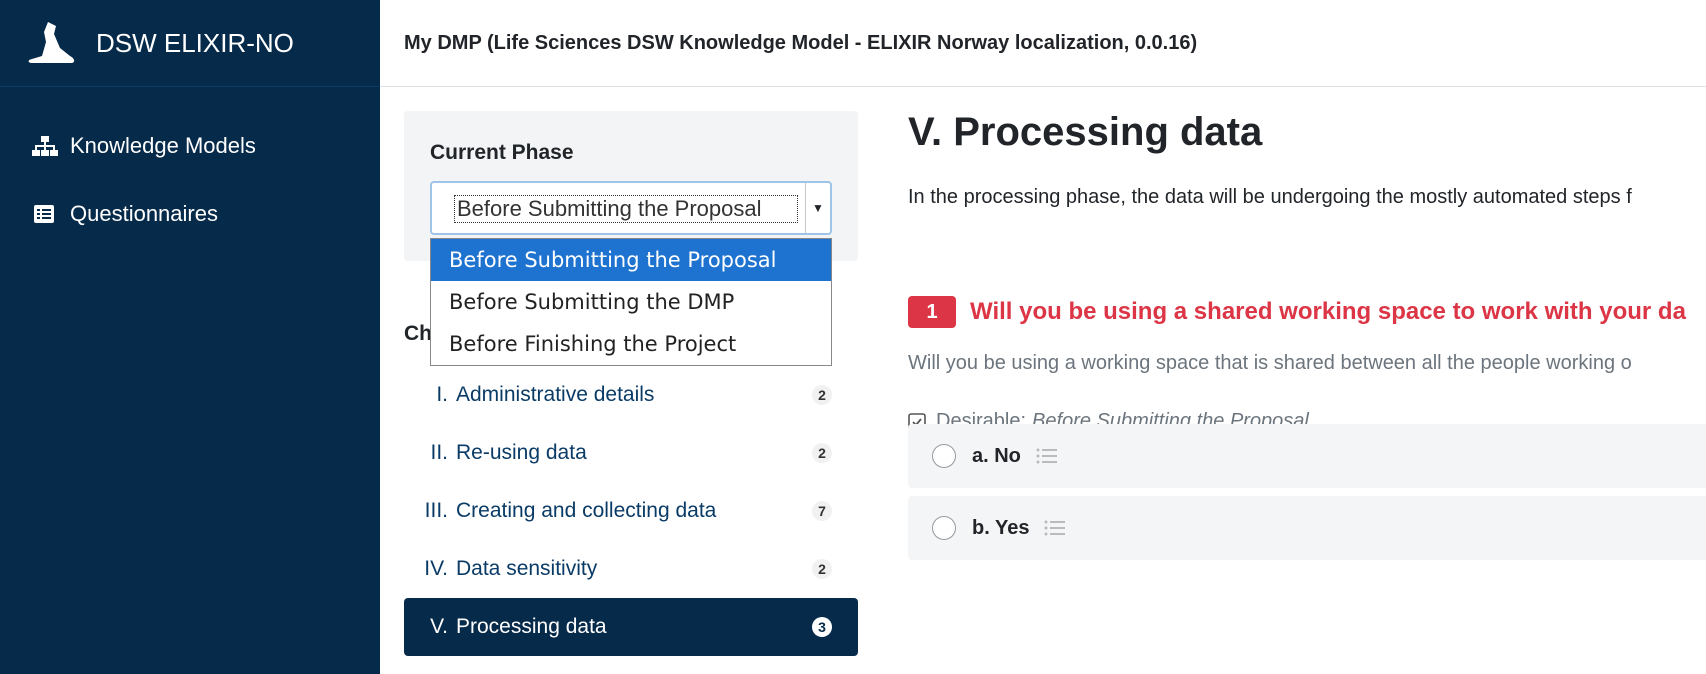  What do you see at coordinates (163, 145) in the screenshot?
I see `sidebar-item-label: Knowledge Models` at bounding box center [163, 145].